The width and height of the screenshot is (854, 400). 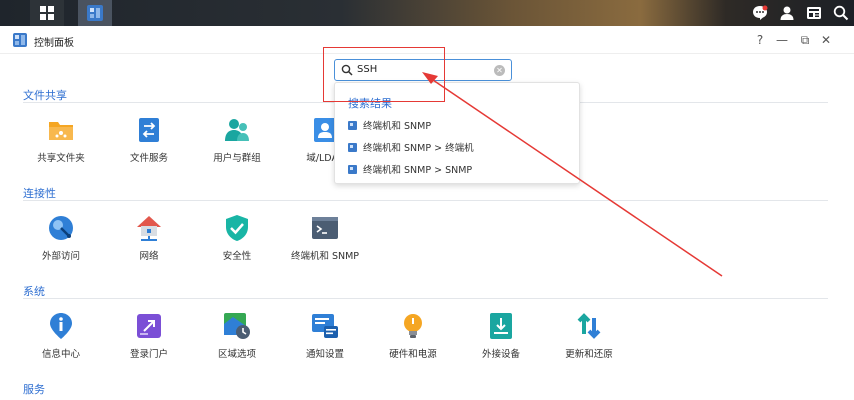 I want to click on tile-label: 登录门户, so click(x=148, y=354).